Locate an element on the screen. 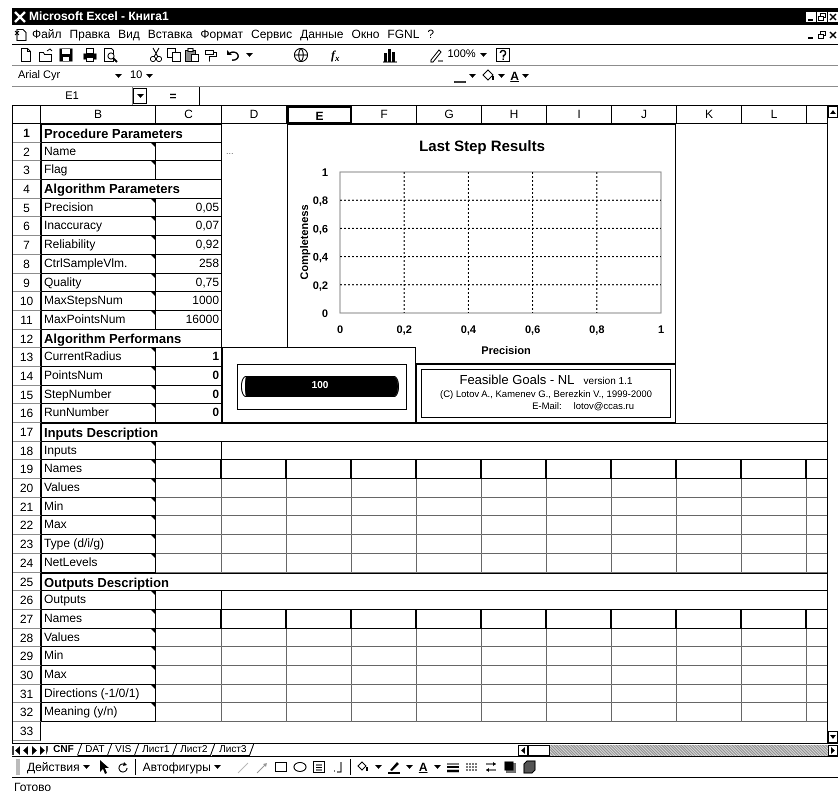 Image resolution: width=838 pixels, height=798 pixels. column-header: K is located at coordinates (709, 115).